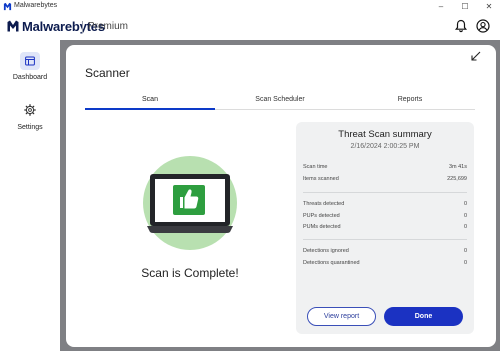  I want to click on sidebar-item-dashboard: Dashboard, so click(30, 72).